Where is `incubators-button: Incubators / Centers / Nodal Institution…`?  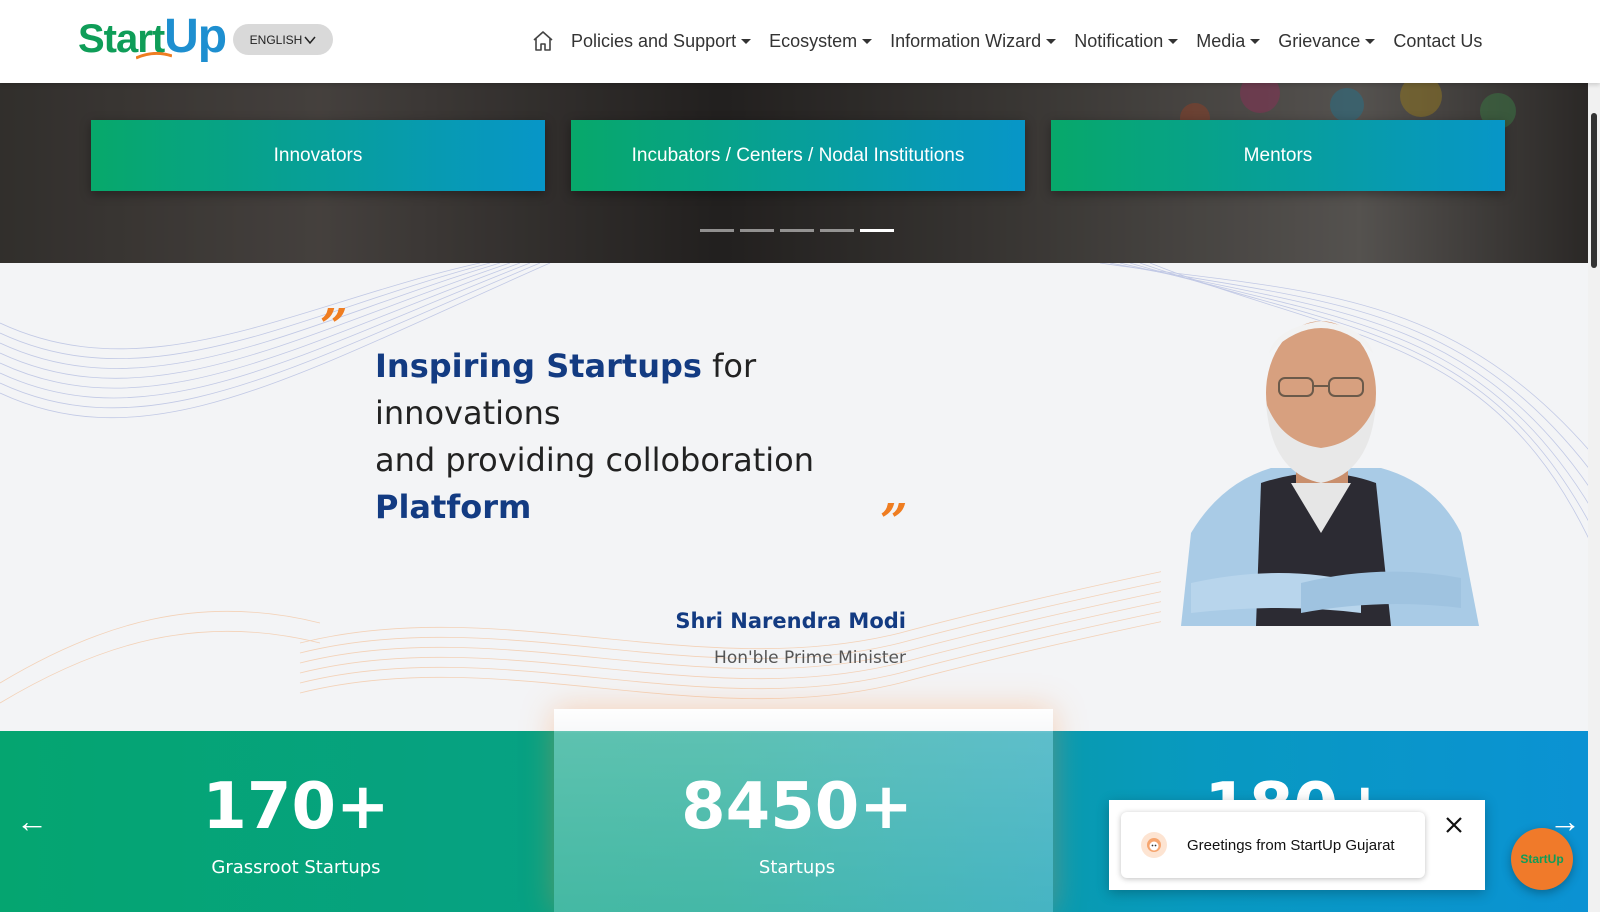
incubators-button: Incubators / Centers / Nodal Institution… is located at coordinates (798, 155).